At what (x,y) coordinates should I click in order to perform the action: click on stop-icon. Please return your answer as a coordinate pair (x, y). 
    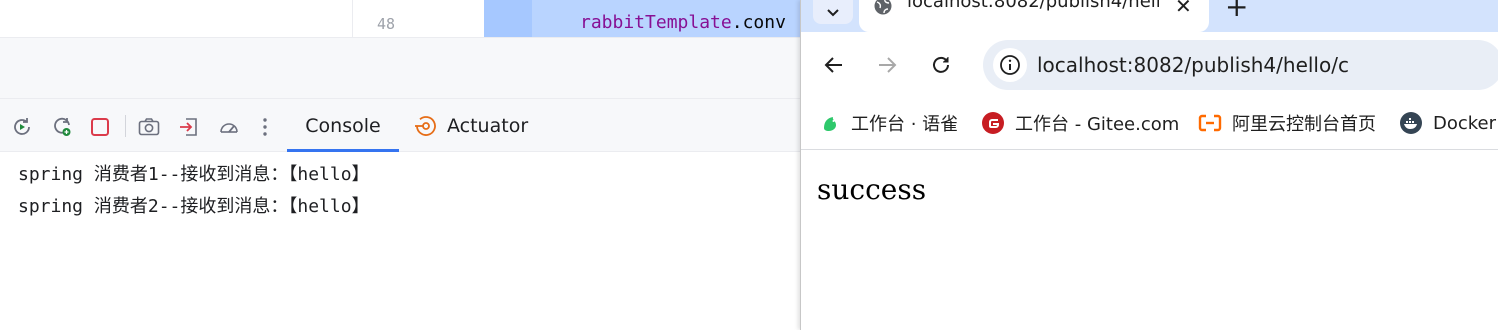
    Looking at the image, I should click on (100, 127).